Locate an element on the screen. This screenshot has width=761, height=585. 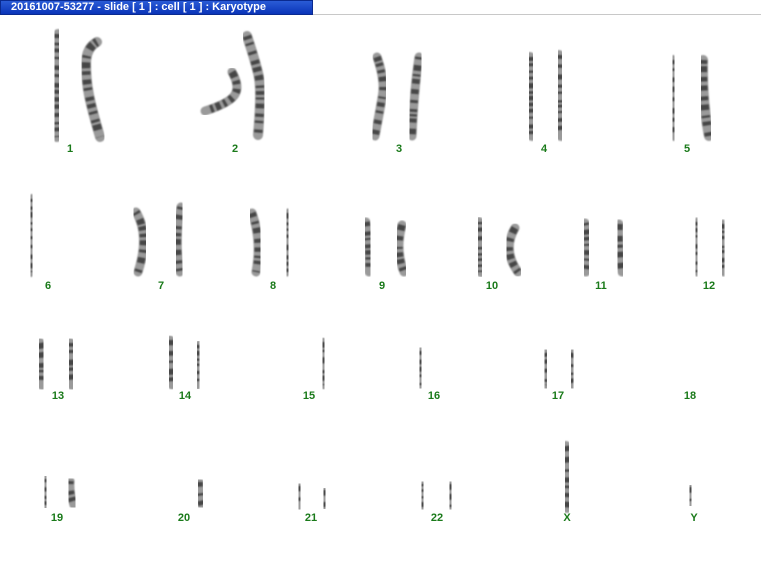
chromosome-label-17: 17 is located at coordinates (558, 396).